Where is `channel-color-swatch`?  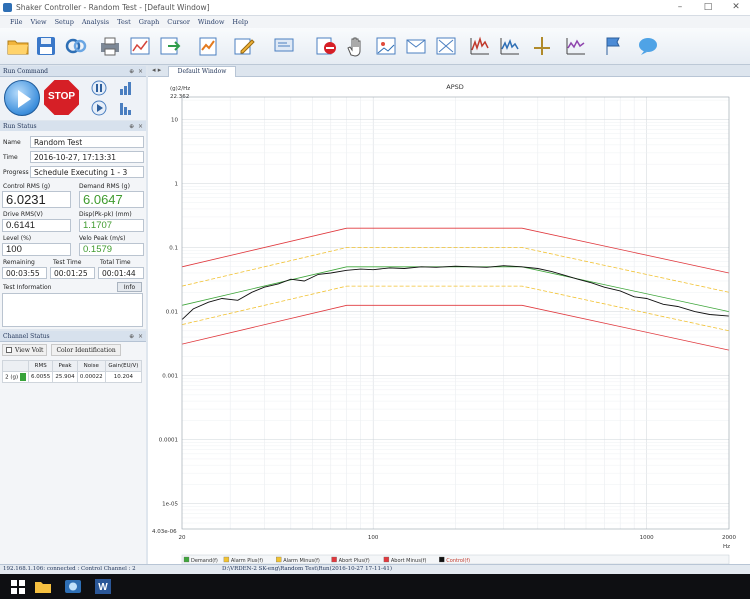 channel-color-swatch is located at coordinates (22, 377).